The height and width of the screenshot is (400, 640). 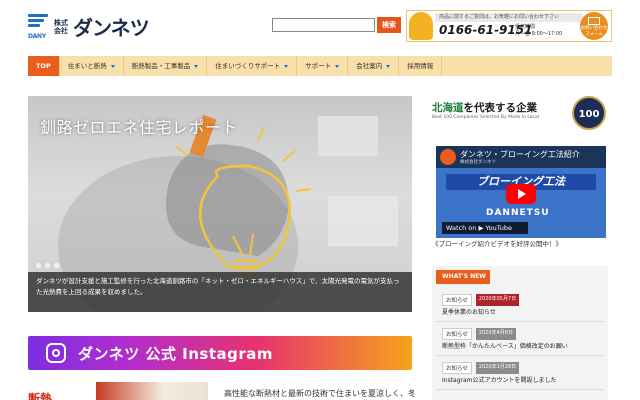 I want to click on instagram-banner: ダンネツ 公式 Instagram, so click(x=220, y=353).